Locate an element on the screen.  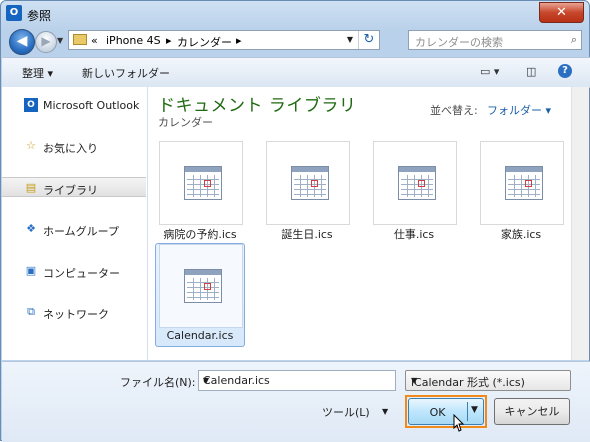
split-divider is located at coordinates (467, 411).